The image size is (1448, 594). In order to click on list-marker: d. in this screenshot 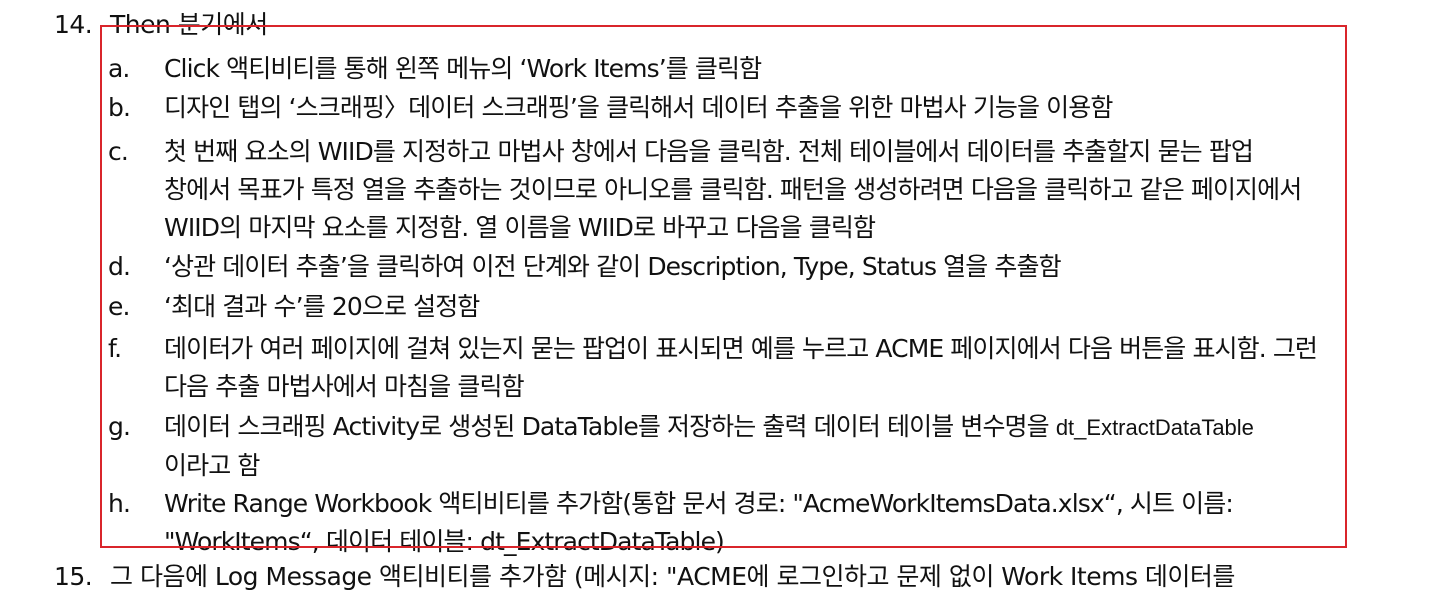, I will do `click(119, 266)`.